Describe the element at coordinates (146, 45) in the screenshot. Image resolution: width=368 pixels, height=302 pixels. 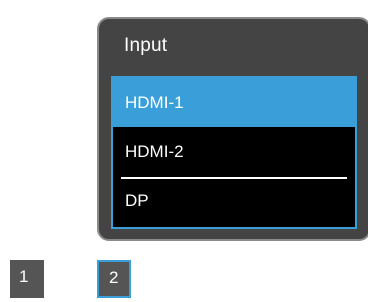
I see `menu-title: Input` at that location.